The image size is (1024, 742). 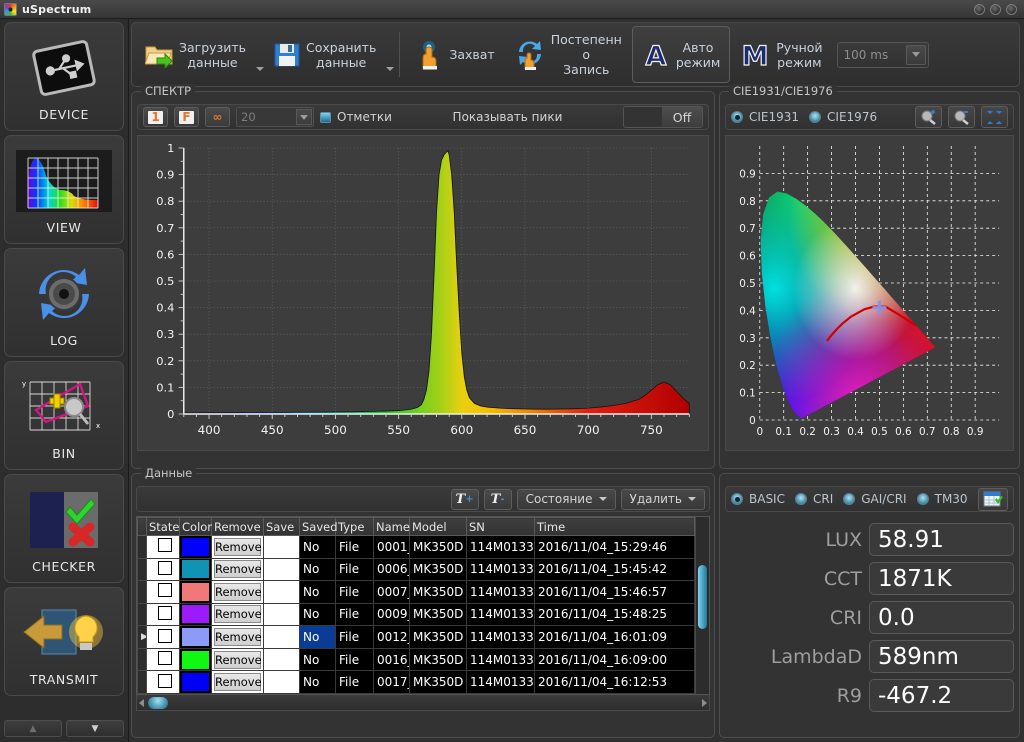 I want to click on tab-cri-radio, so click(x=800, y=499).